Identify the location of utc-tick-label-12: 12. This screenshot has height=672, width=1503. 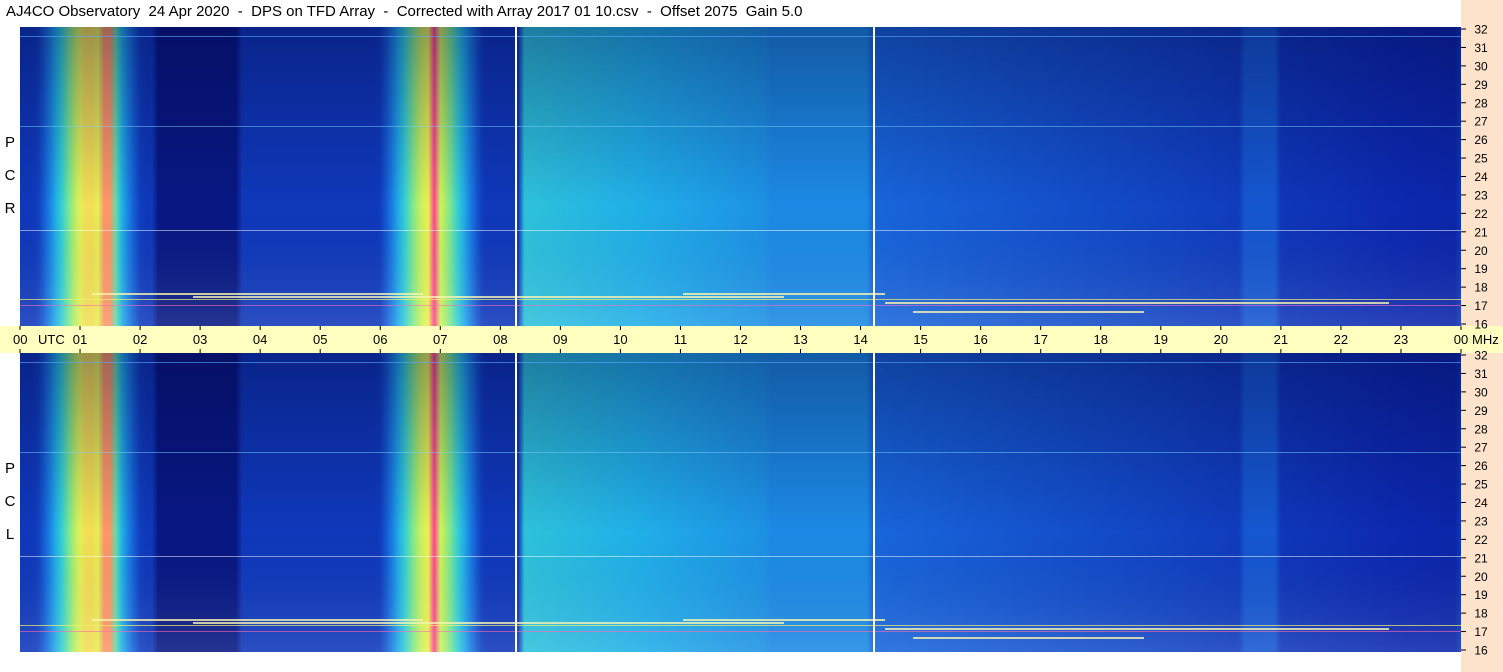
(740, 339).